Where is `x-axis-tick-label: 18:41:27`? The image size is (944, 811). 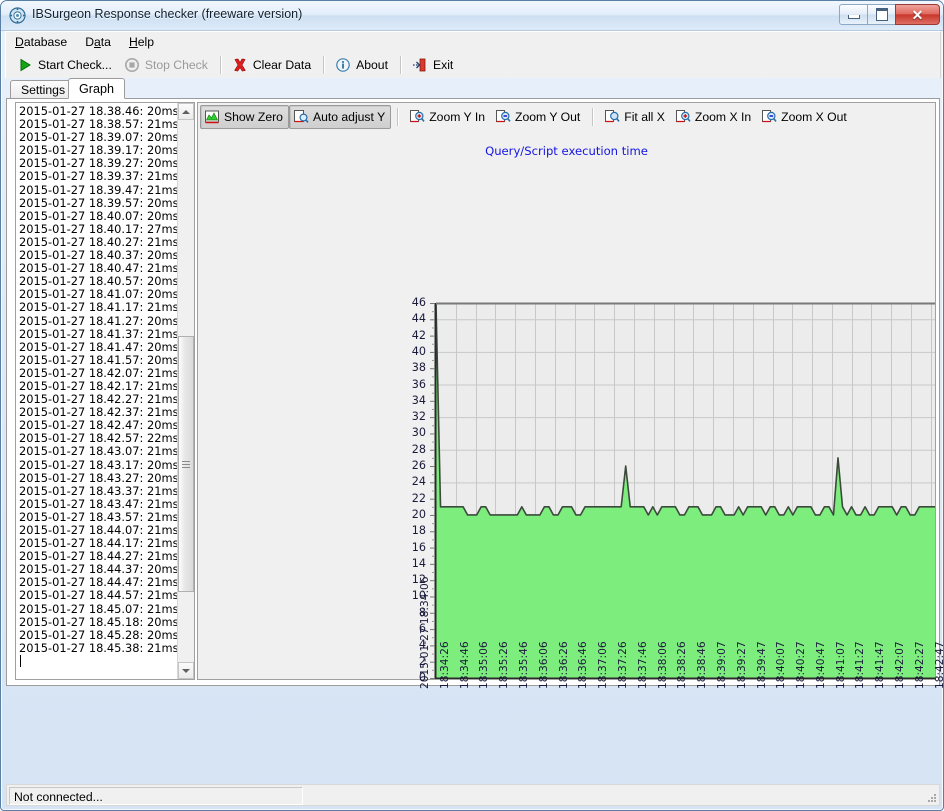 x-axis-tick-label: 18:41:27 is located at coordinates (860, 665).